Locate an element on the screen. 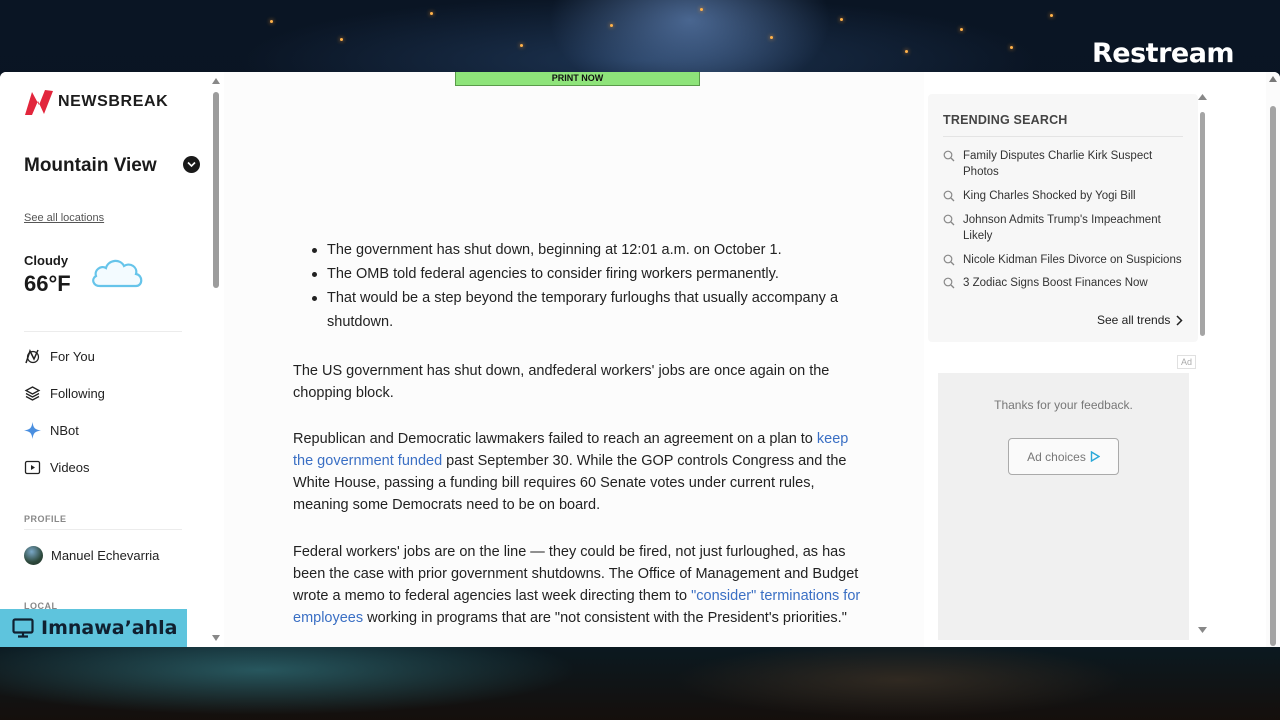  chevron-right-icon is located at coordinates (1179, 320).